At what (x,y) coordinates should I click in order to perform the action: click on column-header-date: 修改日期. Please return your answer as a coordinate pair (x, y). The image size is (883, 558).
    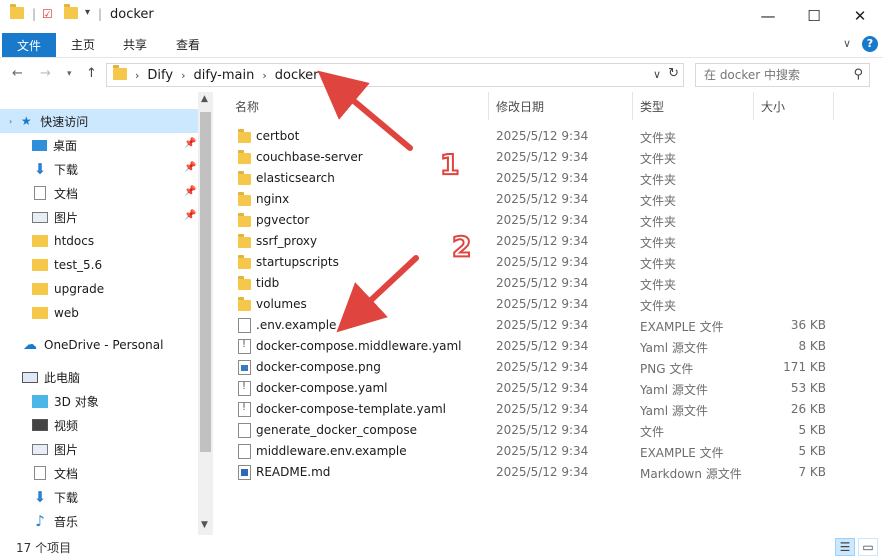
    Looking at the image, I should click on (520, 106).